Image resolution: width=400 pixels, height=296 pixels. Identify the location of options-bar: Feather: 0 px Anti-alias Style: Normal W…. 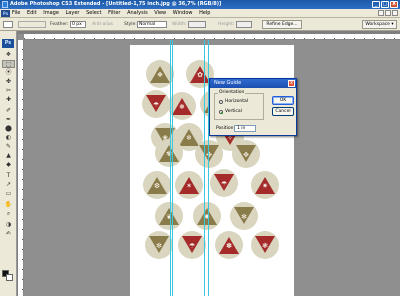
(200, 24).